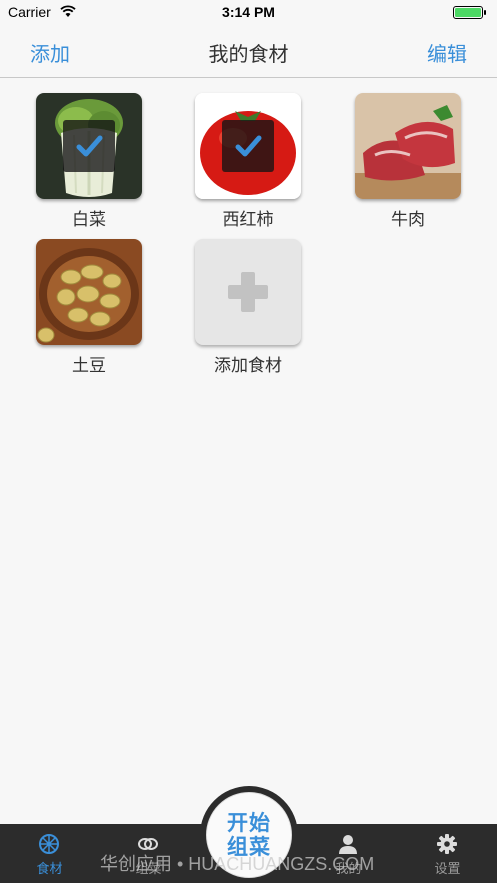  I want to click on edit-button: 编辑, so click(447, 52).